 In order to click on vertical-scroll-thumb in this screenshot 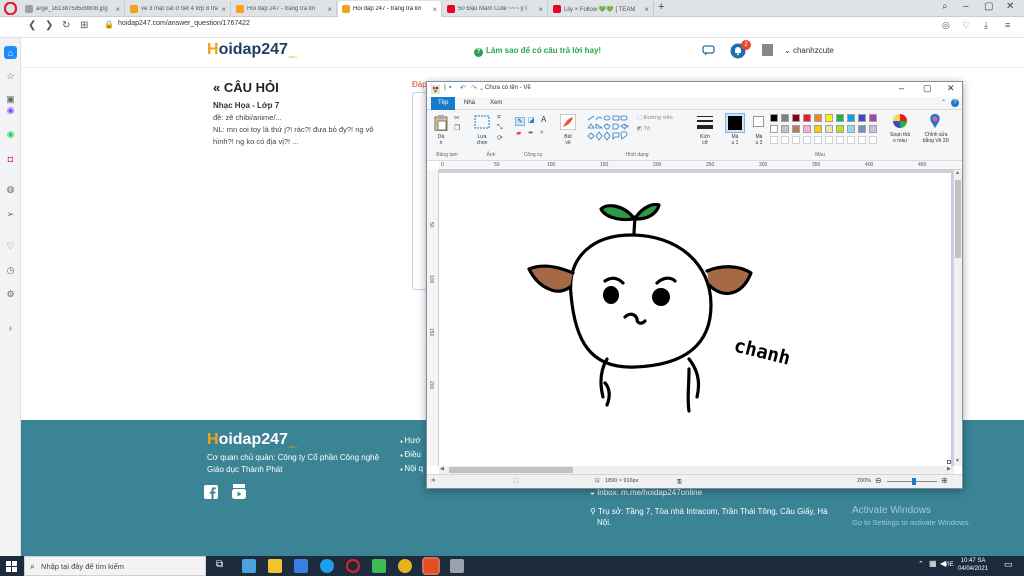, I will do `click(958, 219)`.